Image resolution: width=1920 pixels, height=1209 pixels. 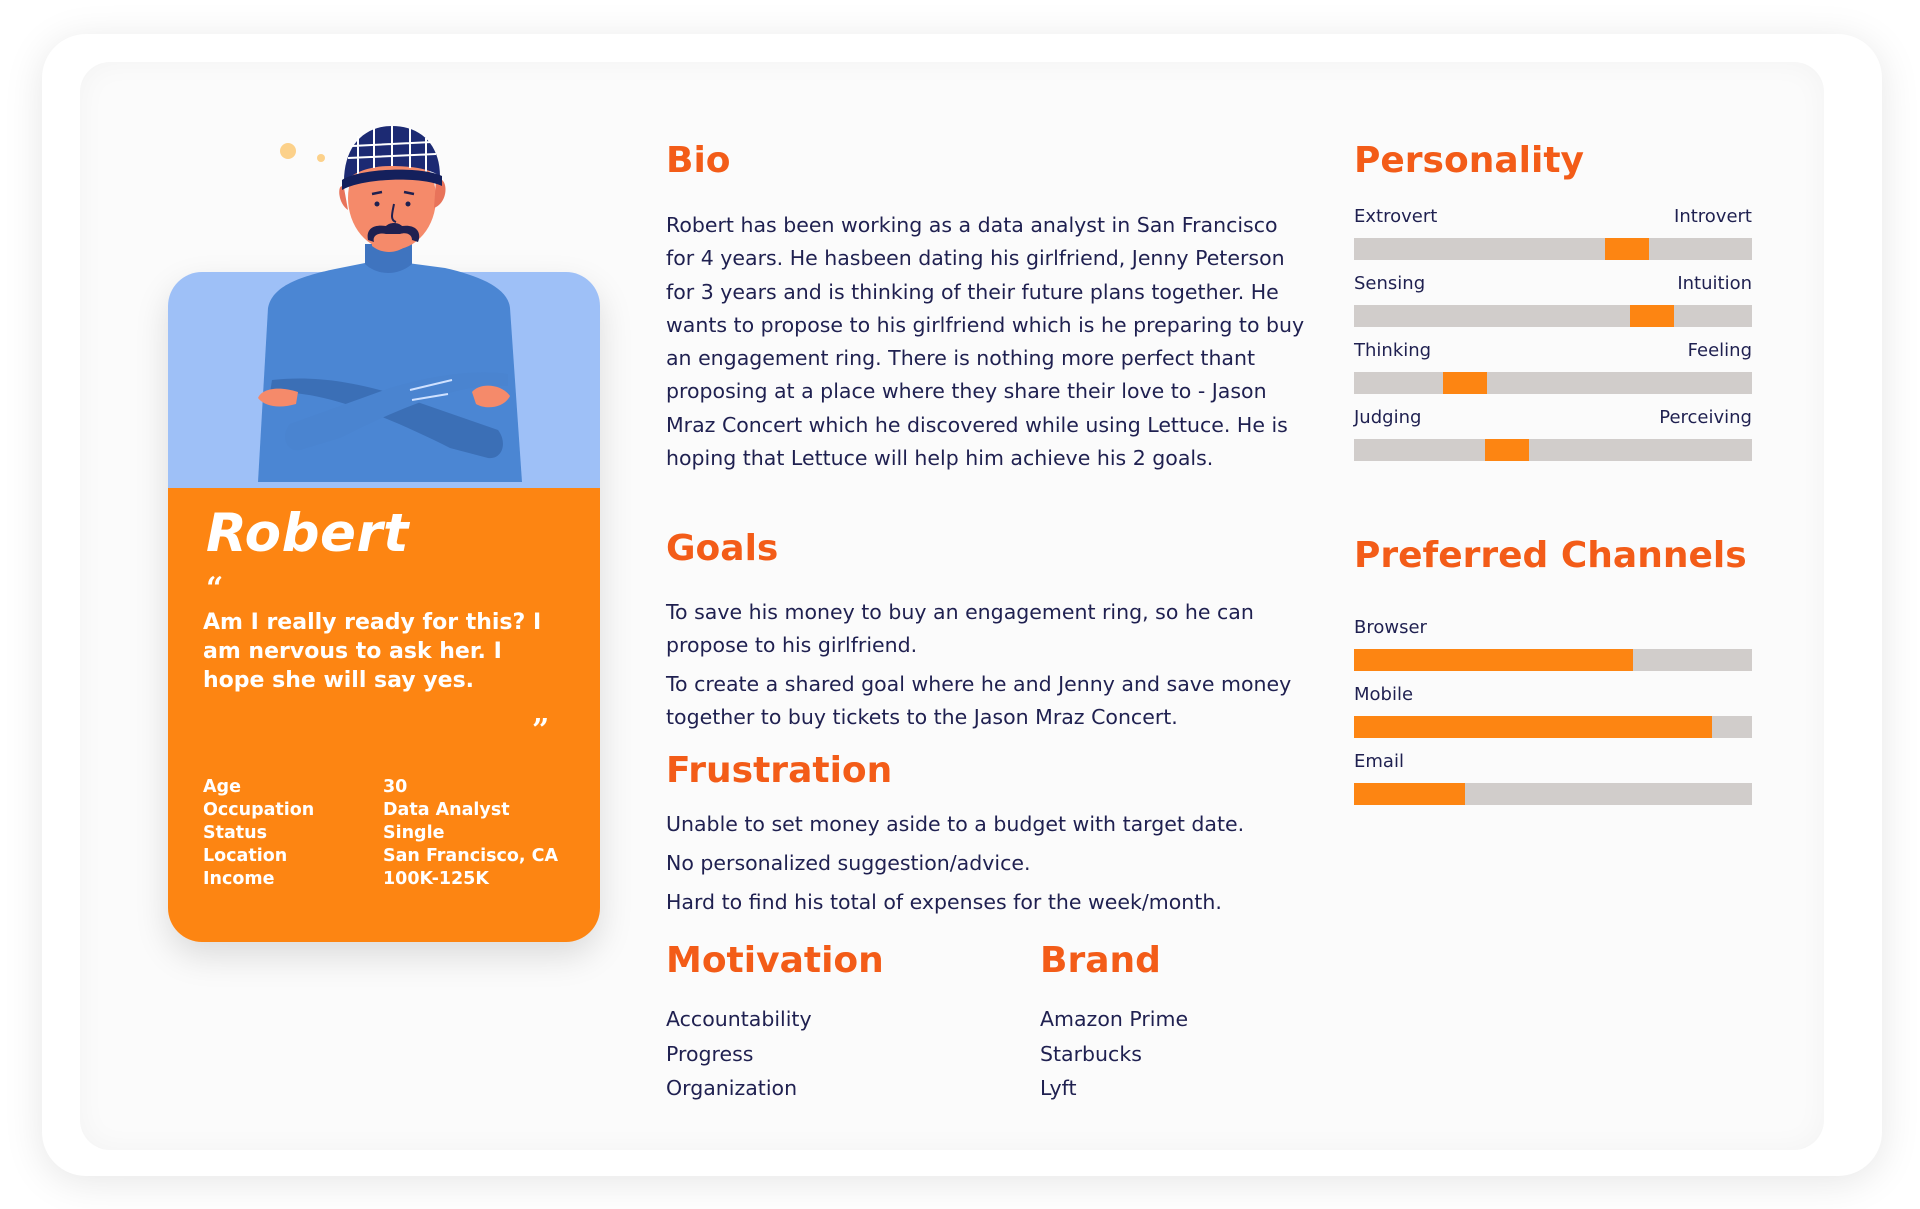 I want to click on channel-label: Email, so click(x=1379, y=761).